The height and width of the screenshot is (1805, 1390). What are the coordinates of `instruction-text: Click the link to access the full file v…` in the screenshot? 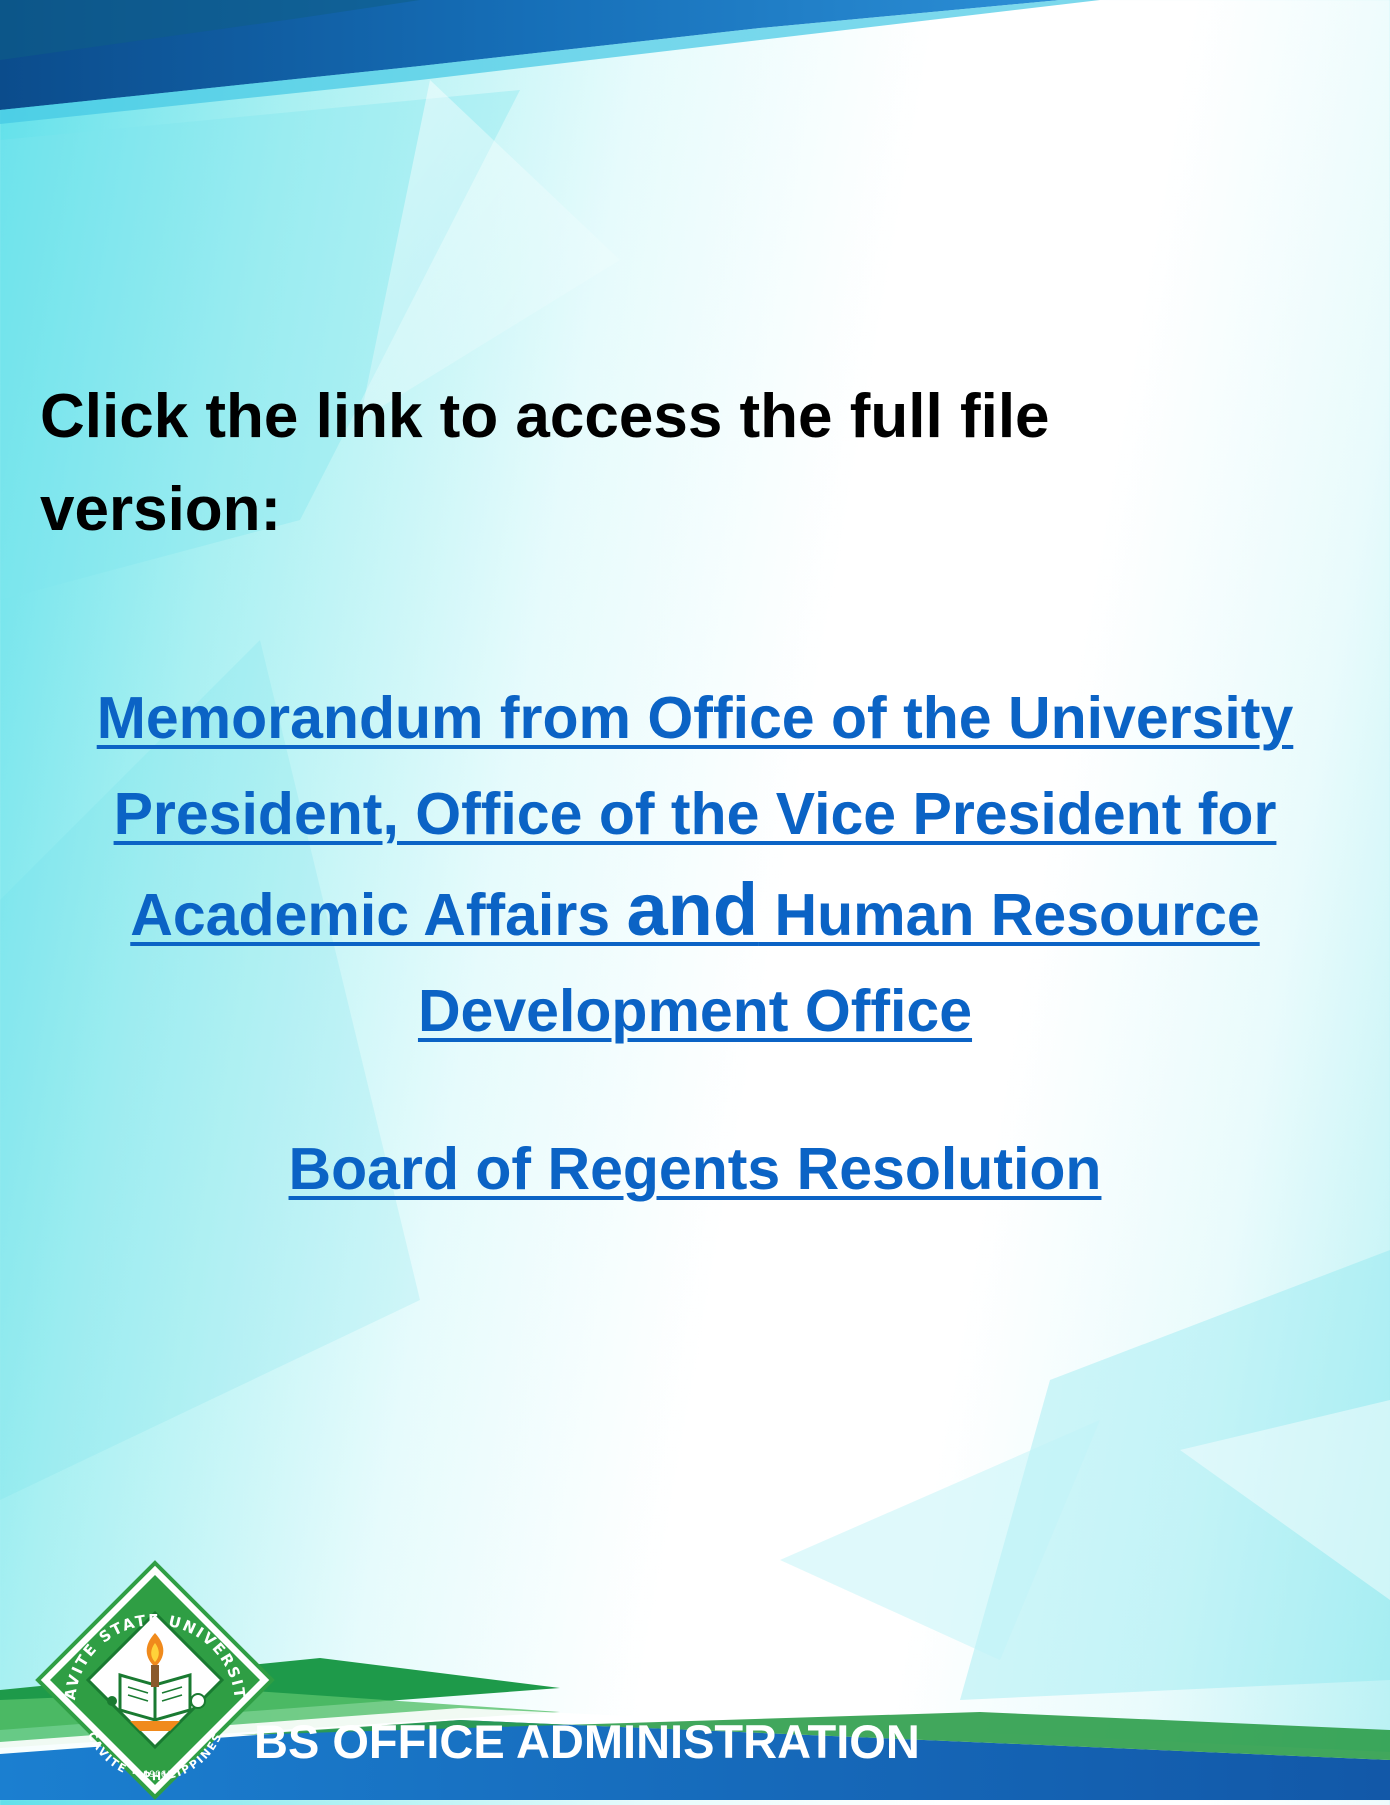 It's located at (545, 463).